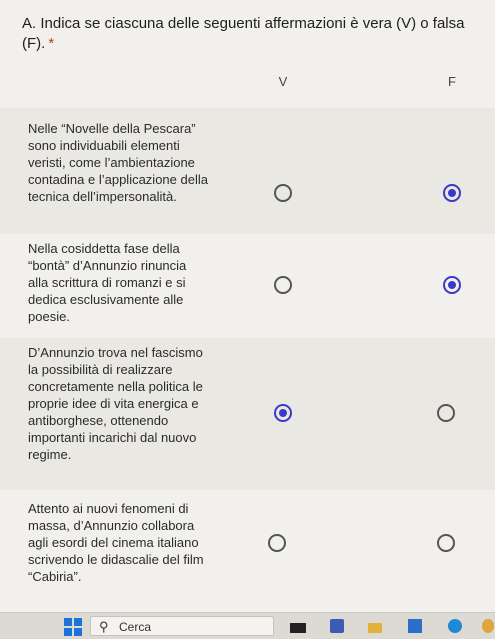 The width and height of the screenshot is (495, 639). Describe the element at coordinates (283, 81) in the screenshot. I see `column-header-v: V` at that location.